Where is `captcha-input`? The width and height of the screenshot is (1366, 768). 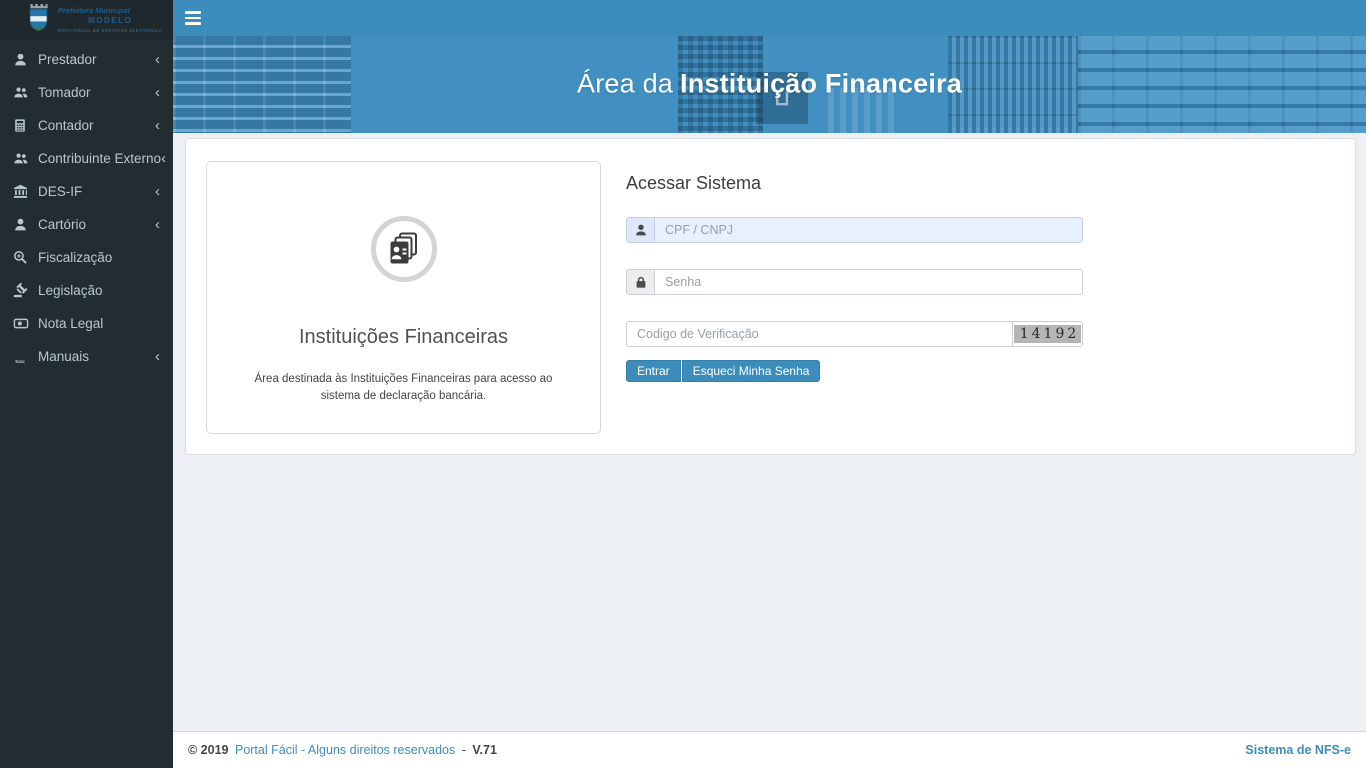 captcha-input is located at coordinates (819, 334).